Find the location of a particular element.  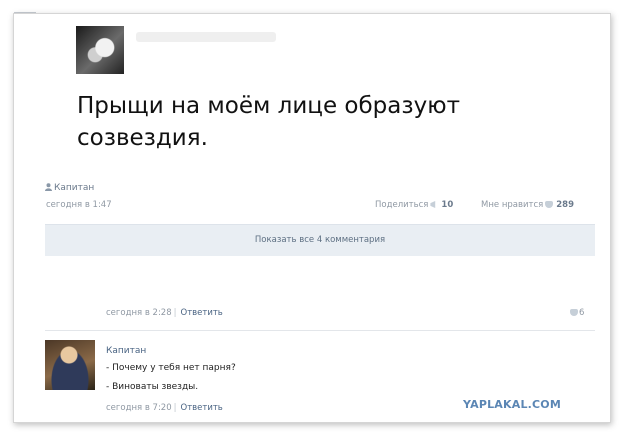

watermark: YAPLAKAL.COM is located at coordinates (512, 404).